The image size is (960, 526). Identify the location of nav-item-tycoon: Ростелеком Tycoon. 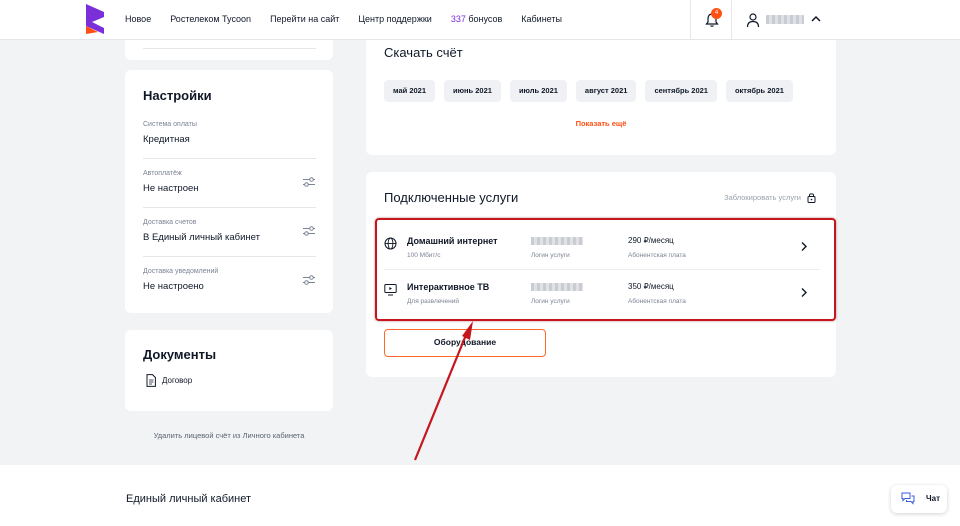
(210, 19).